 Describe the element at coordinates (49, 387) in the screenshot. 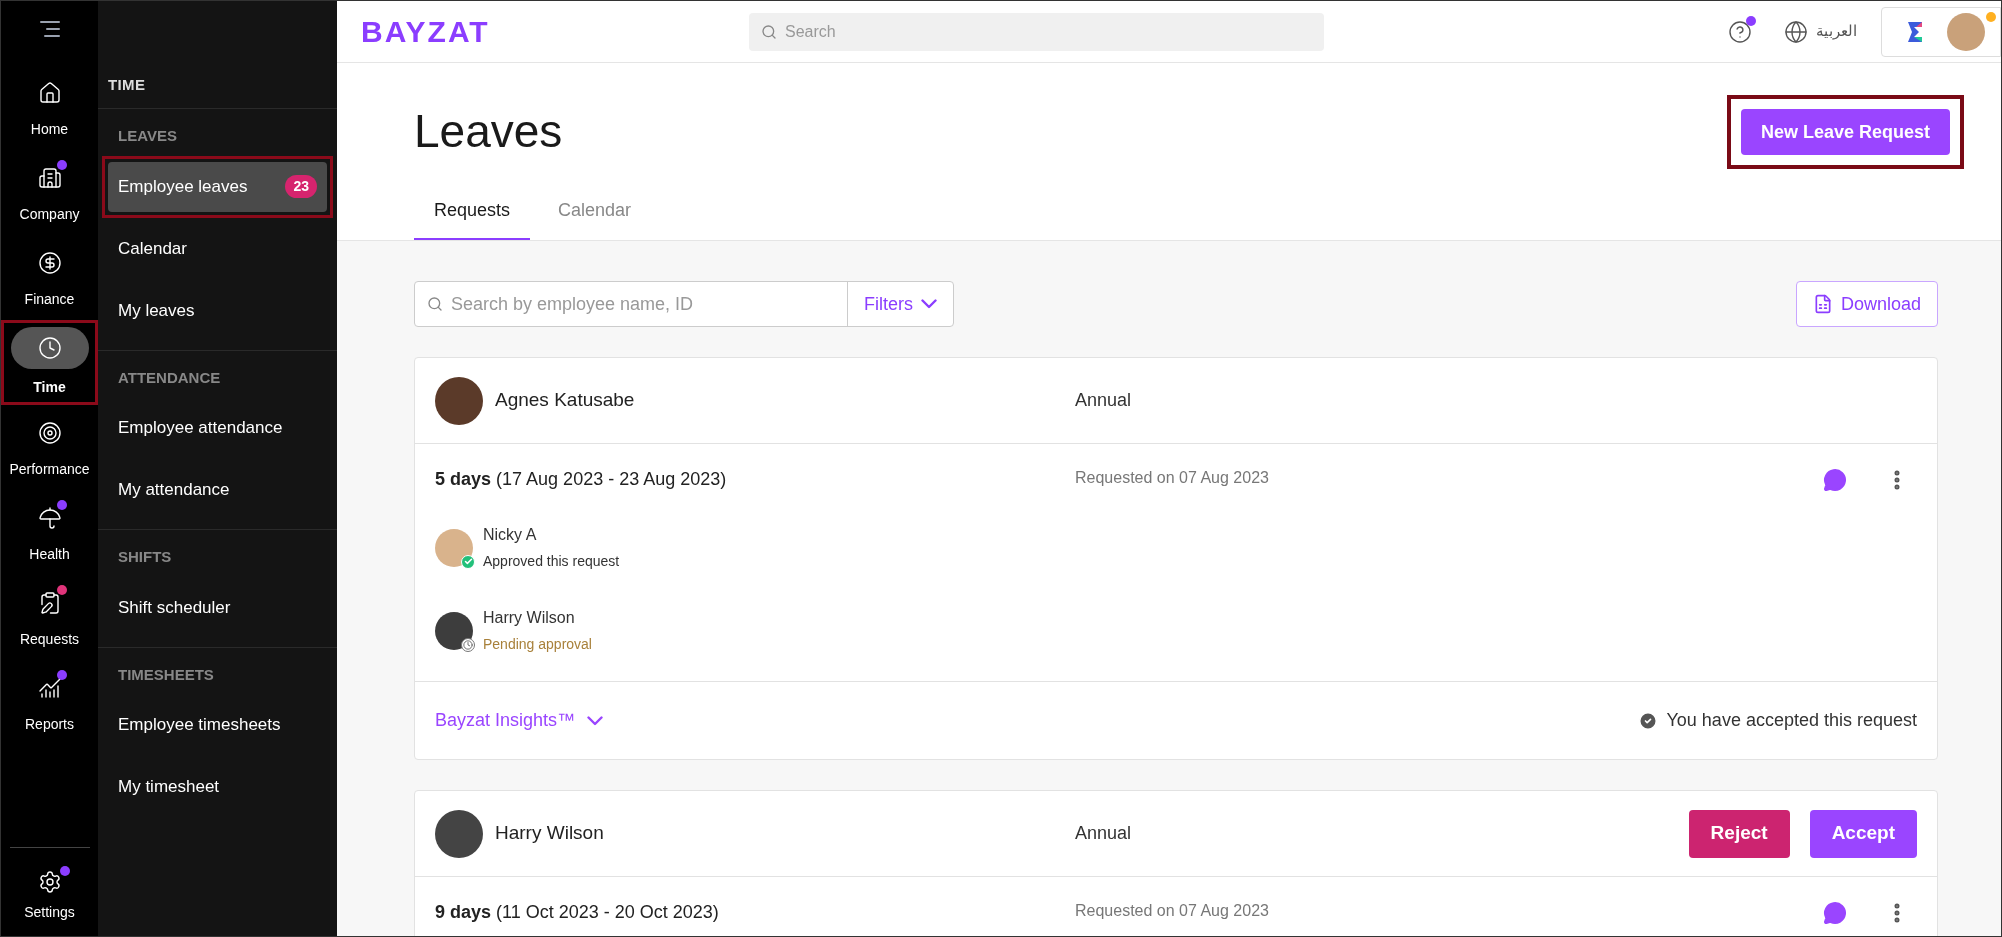

I see `nav-label: Time` at that location.